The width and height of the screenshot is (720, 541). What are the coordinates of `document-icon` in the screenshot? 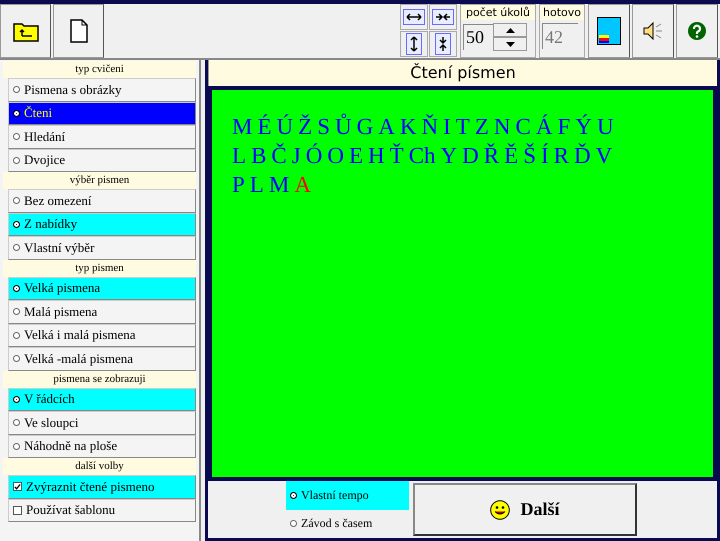 It's located at (79, 31).